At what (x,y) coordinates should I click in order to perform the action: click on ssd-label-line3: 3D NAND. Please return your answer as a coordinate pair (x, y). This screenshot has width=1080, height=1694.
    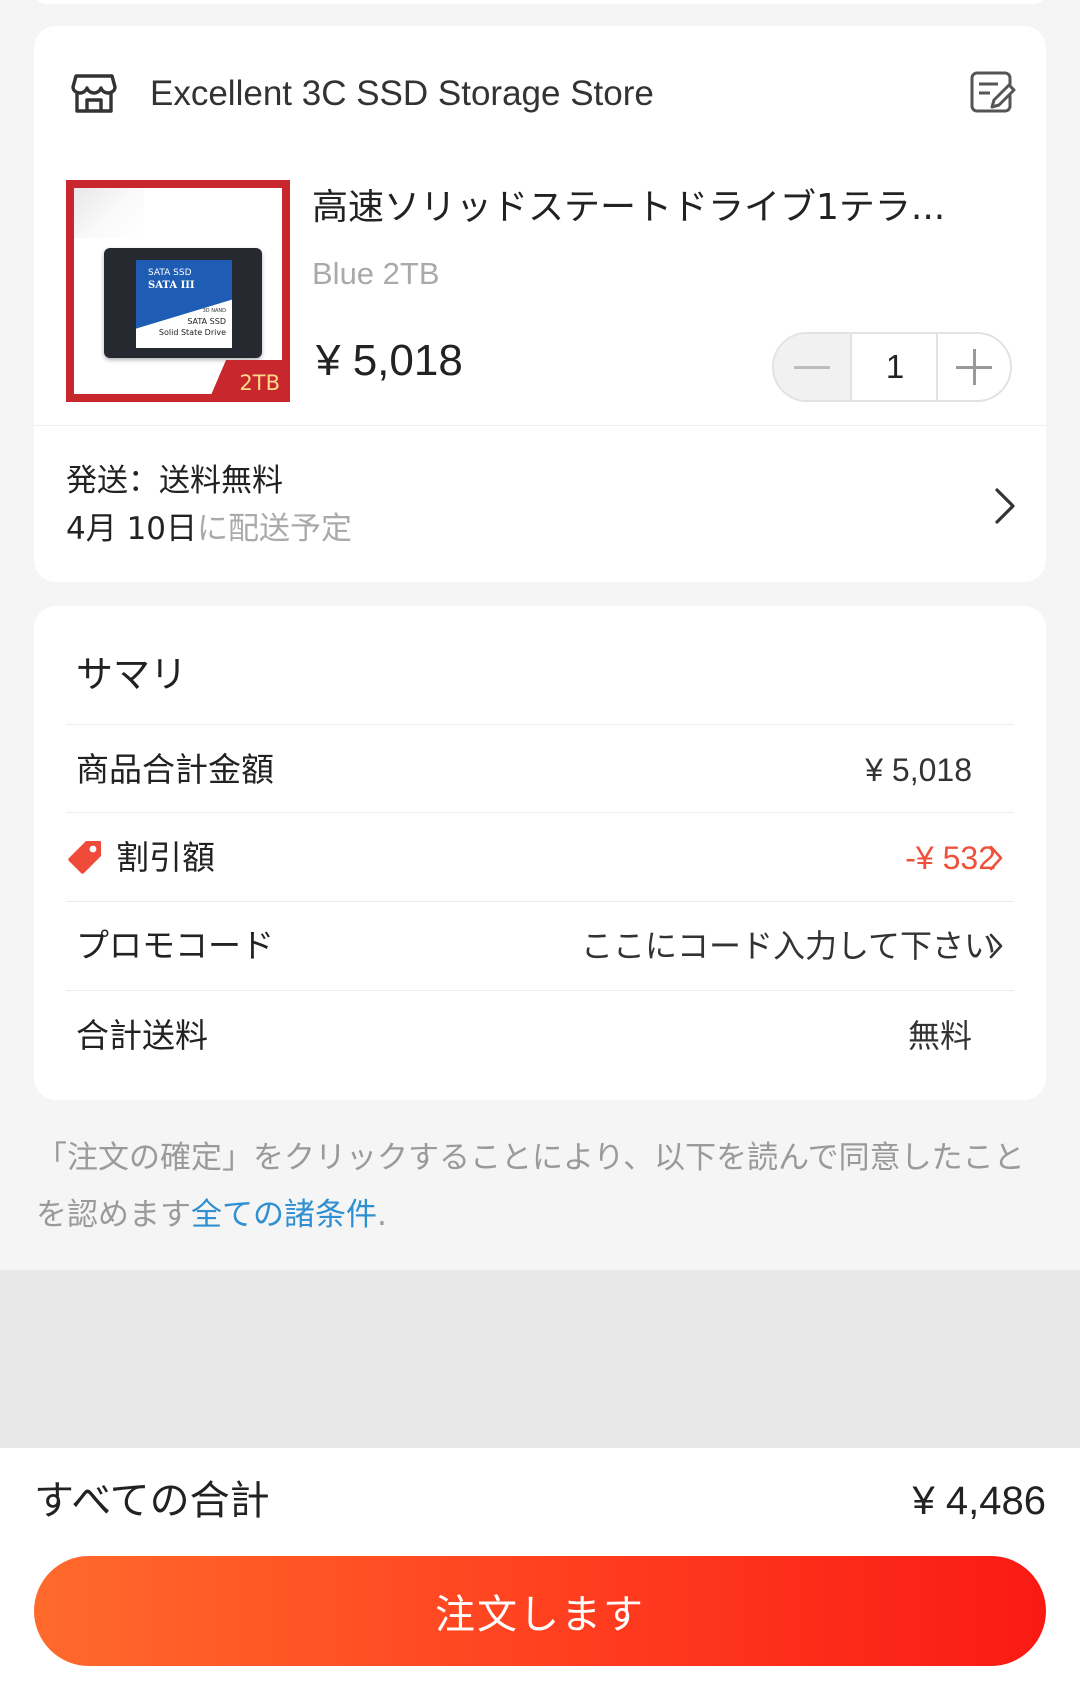
    Looking at the image, I should click on (214, 311).